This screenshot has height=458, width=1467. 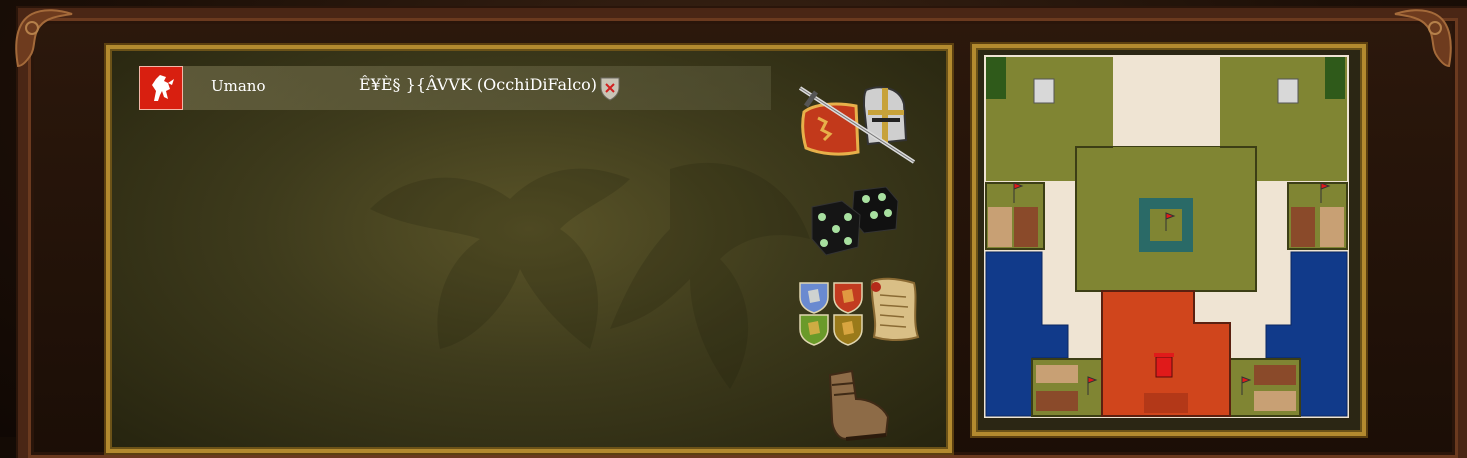 What do you see at coordinates (610, 88) in the screenshot?
I see `team-shield-icon` at bounding box center [610, 88].